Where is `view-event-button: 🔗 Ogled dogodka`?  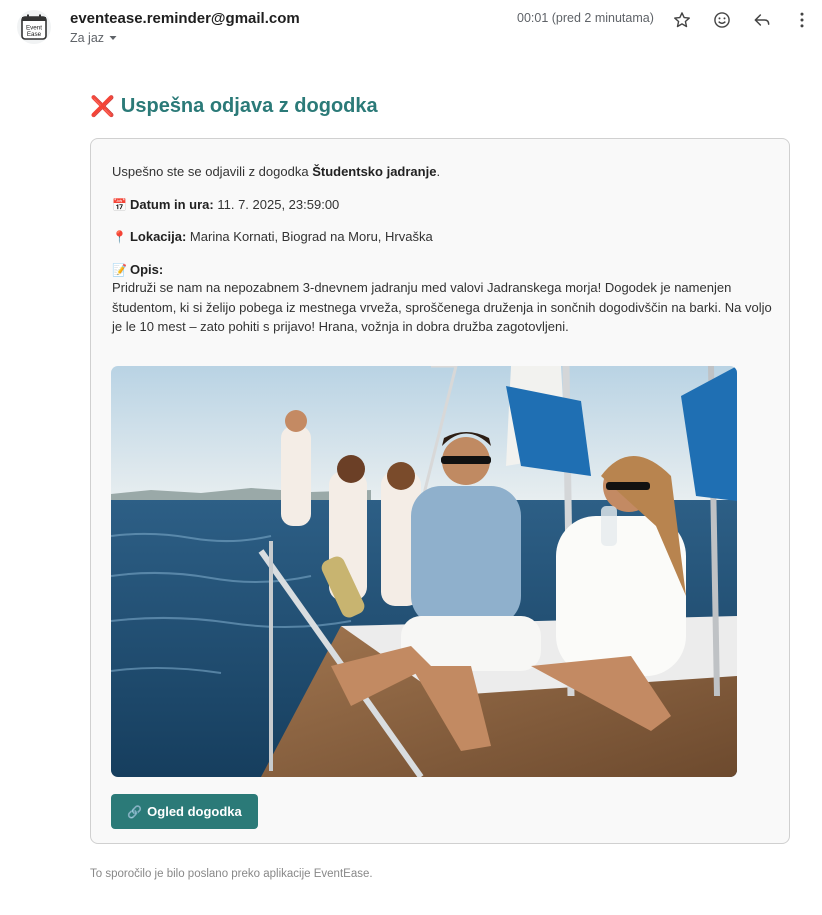
view-event-button: 🔗 Ogled dogodka is located at coordinates (184, 811).